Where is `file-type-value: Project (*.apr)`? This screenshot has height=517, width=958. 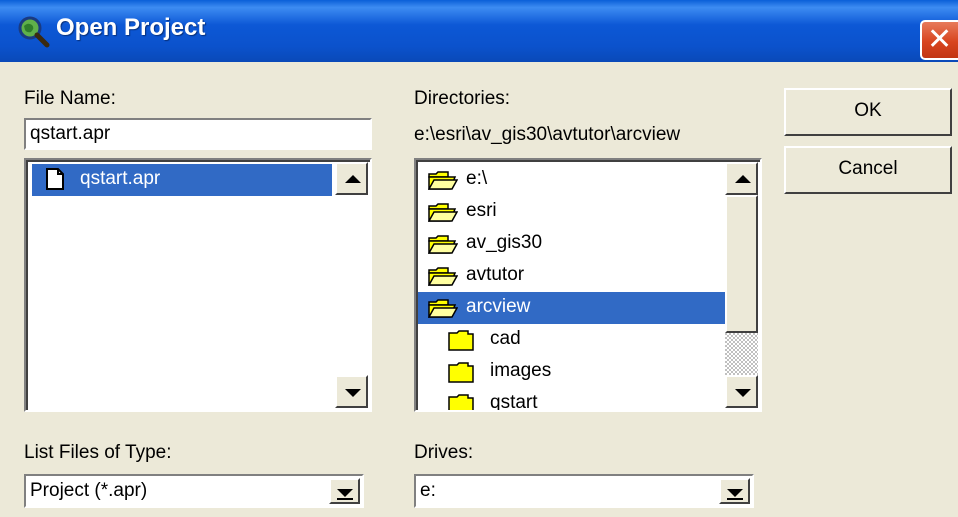 file-type-value: Project (*.apr) is located at coordinates (89, 490).